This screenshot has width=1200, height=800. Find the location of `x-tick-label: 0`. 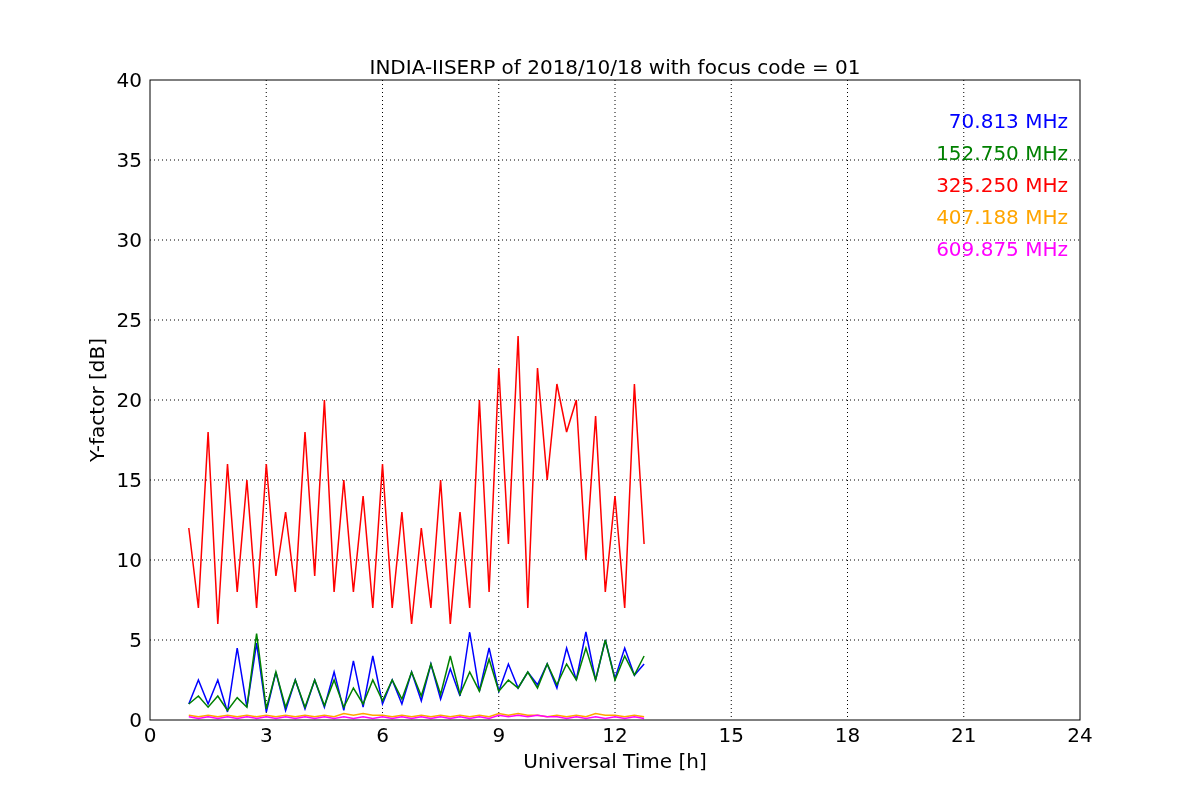

x-tick-label: 0 is located at coordinates (150, 735).